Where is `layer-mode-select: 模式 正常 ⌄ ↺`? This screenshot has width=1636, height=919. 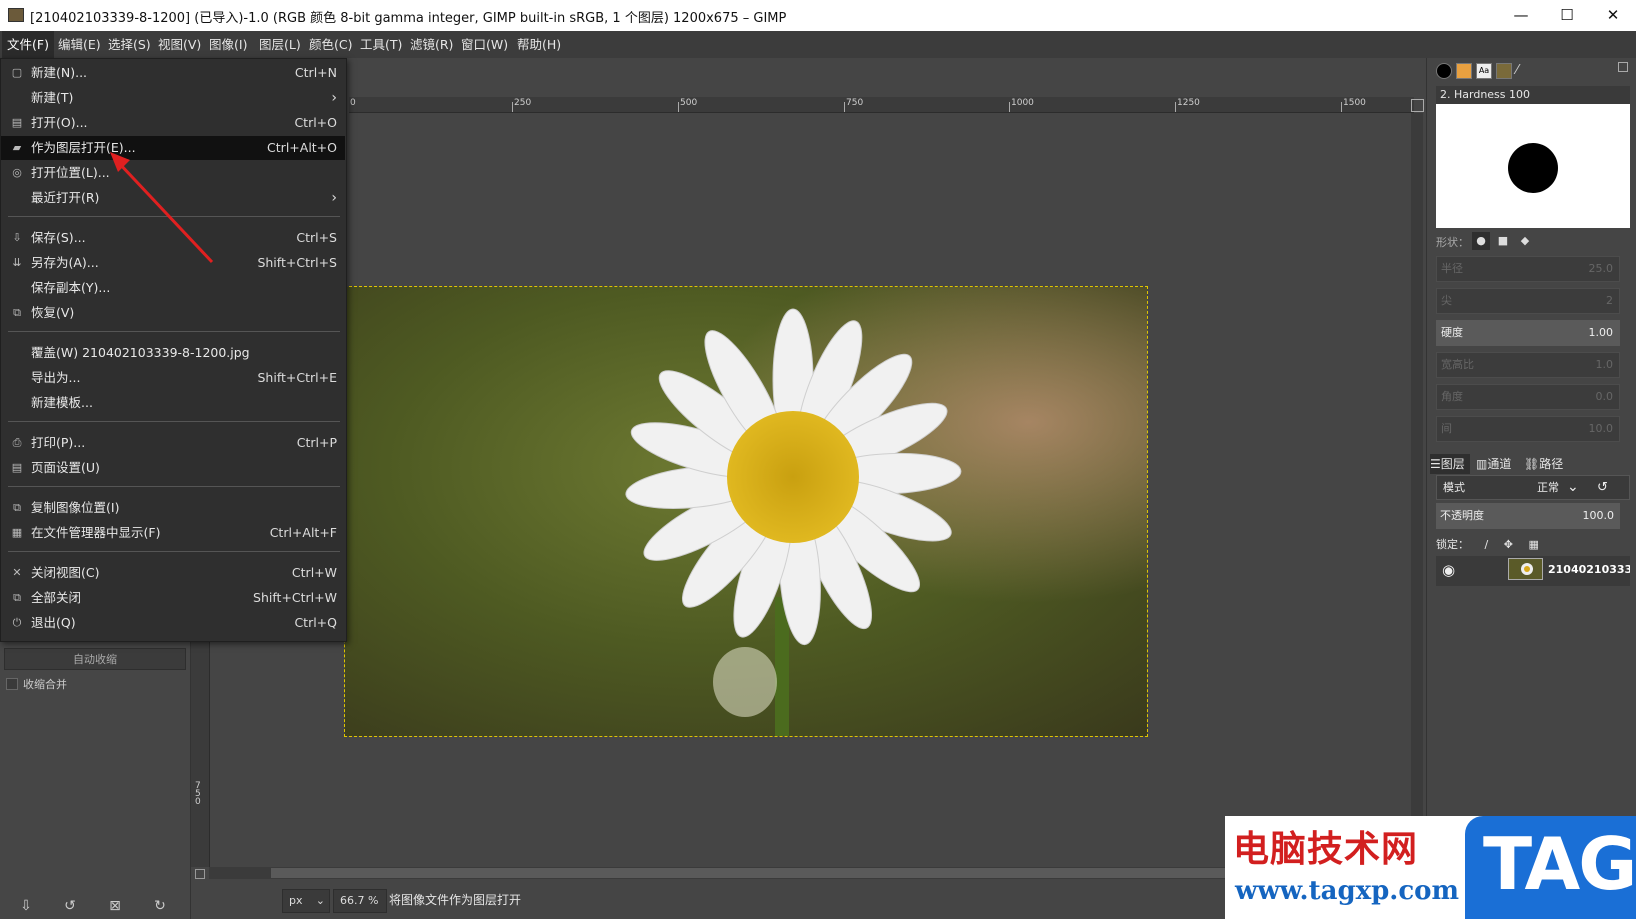
layer-mode-select: 模式 正常 ⌄ ↺ is located at coordinates (1533, 487).